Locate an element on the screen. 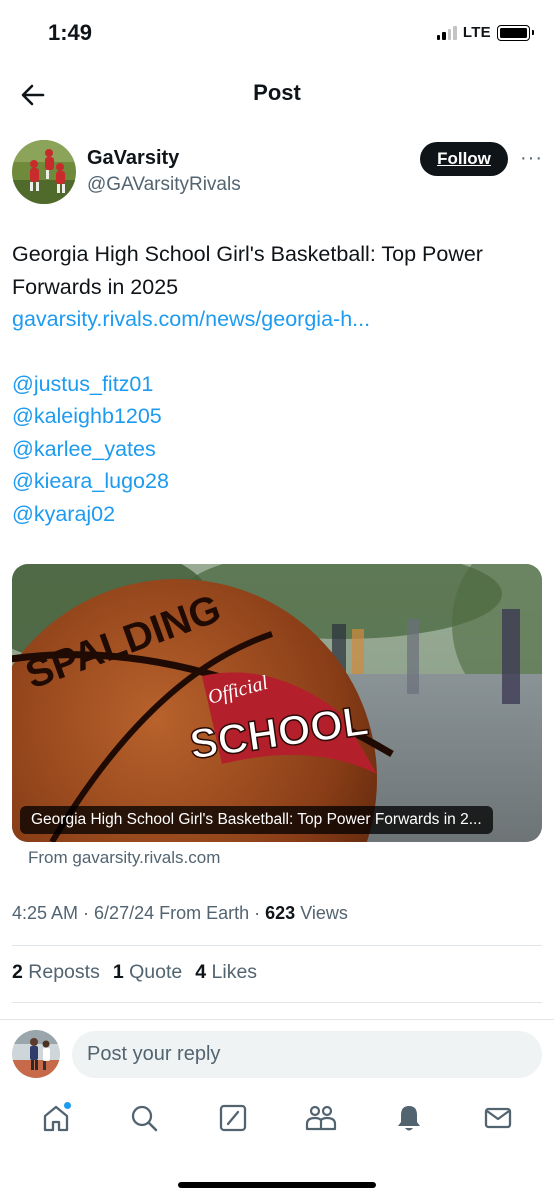 The image size is (554, 1200). tab-home is located at coordinates (56, 1118).